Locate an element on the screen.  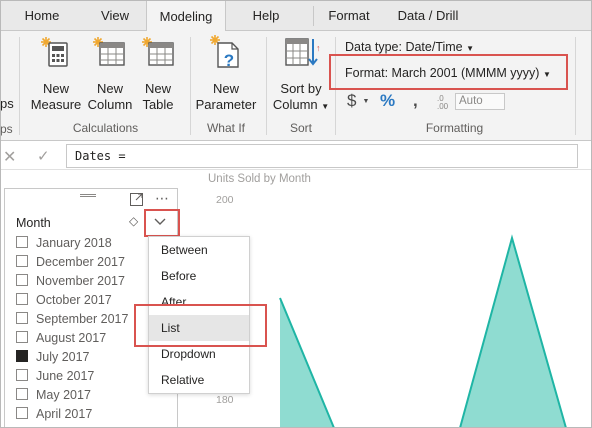
new-column-button: New Column is located at coordinates (110, 72).